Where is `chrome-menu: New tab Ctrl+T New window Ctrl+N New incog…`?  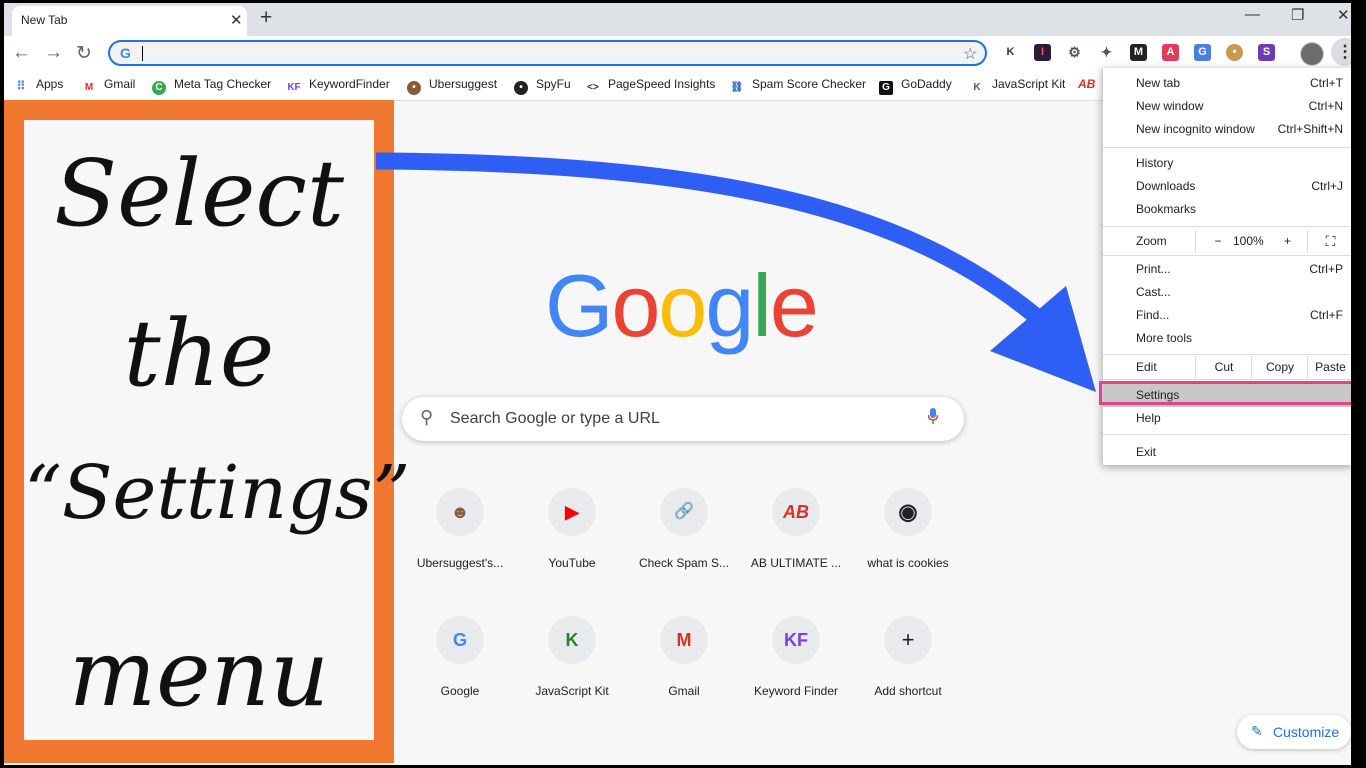
chrome-menu: New tab Ctrl+T New window Ctrl+N New incog… is located at coordinates (1226, 266).